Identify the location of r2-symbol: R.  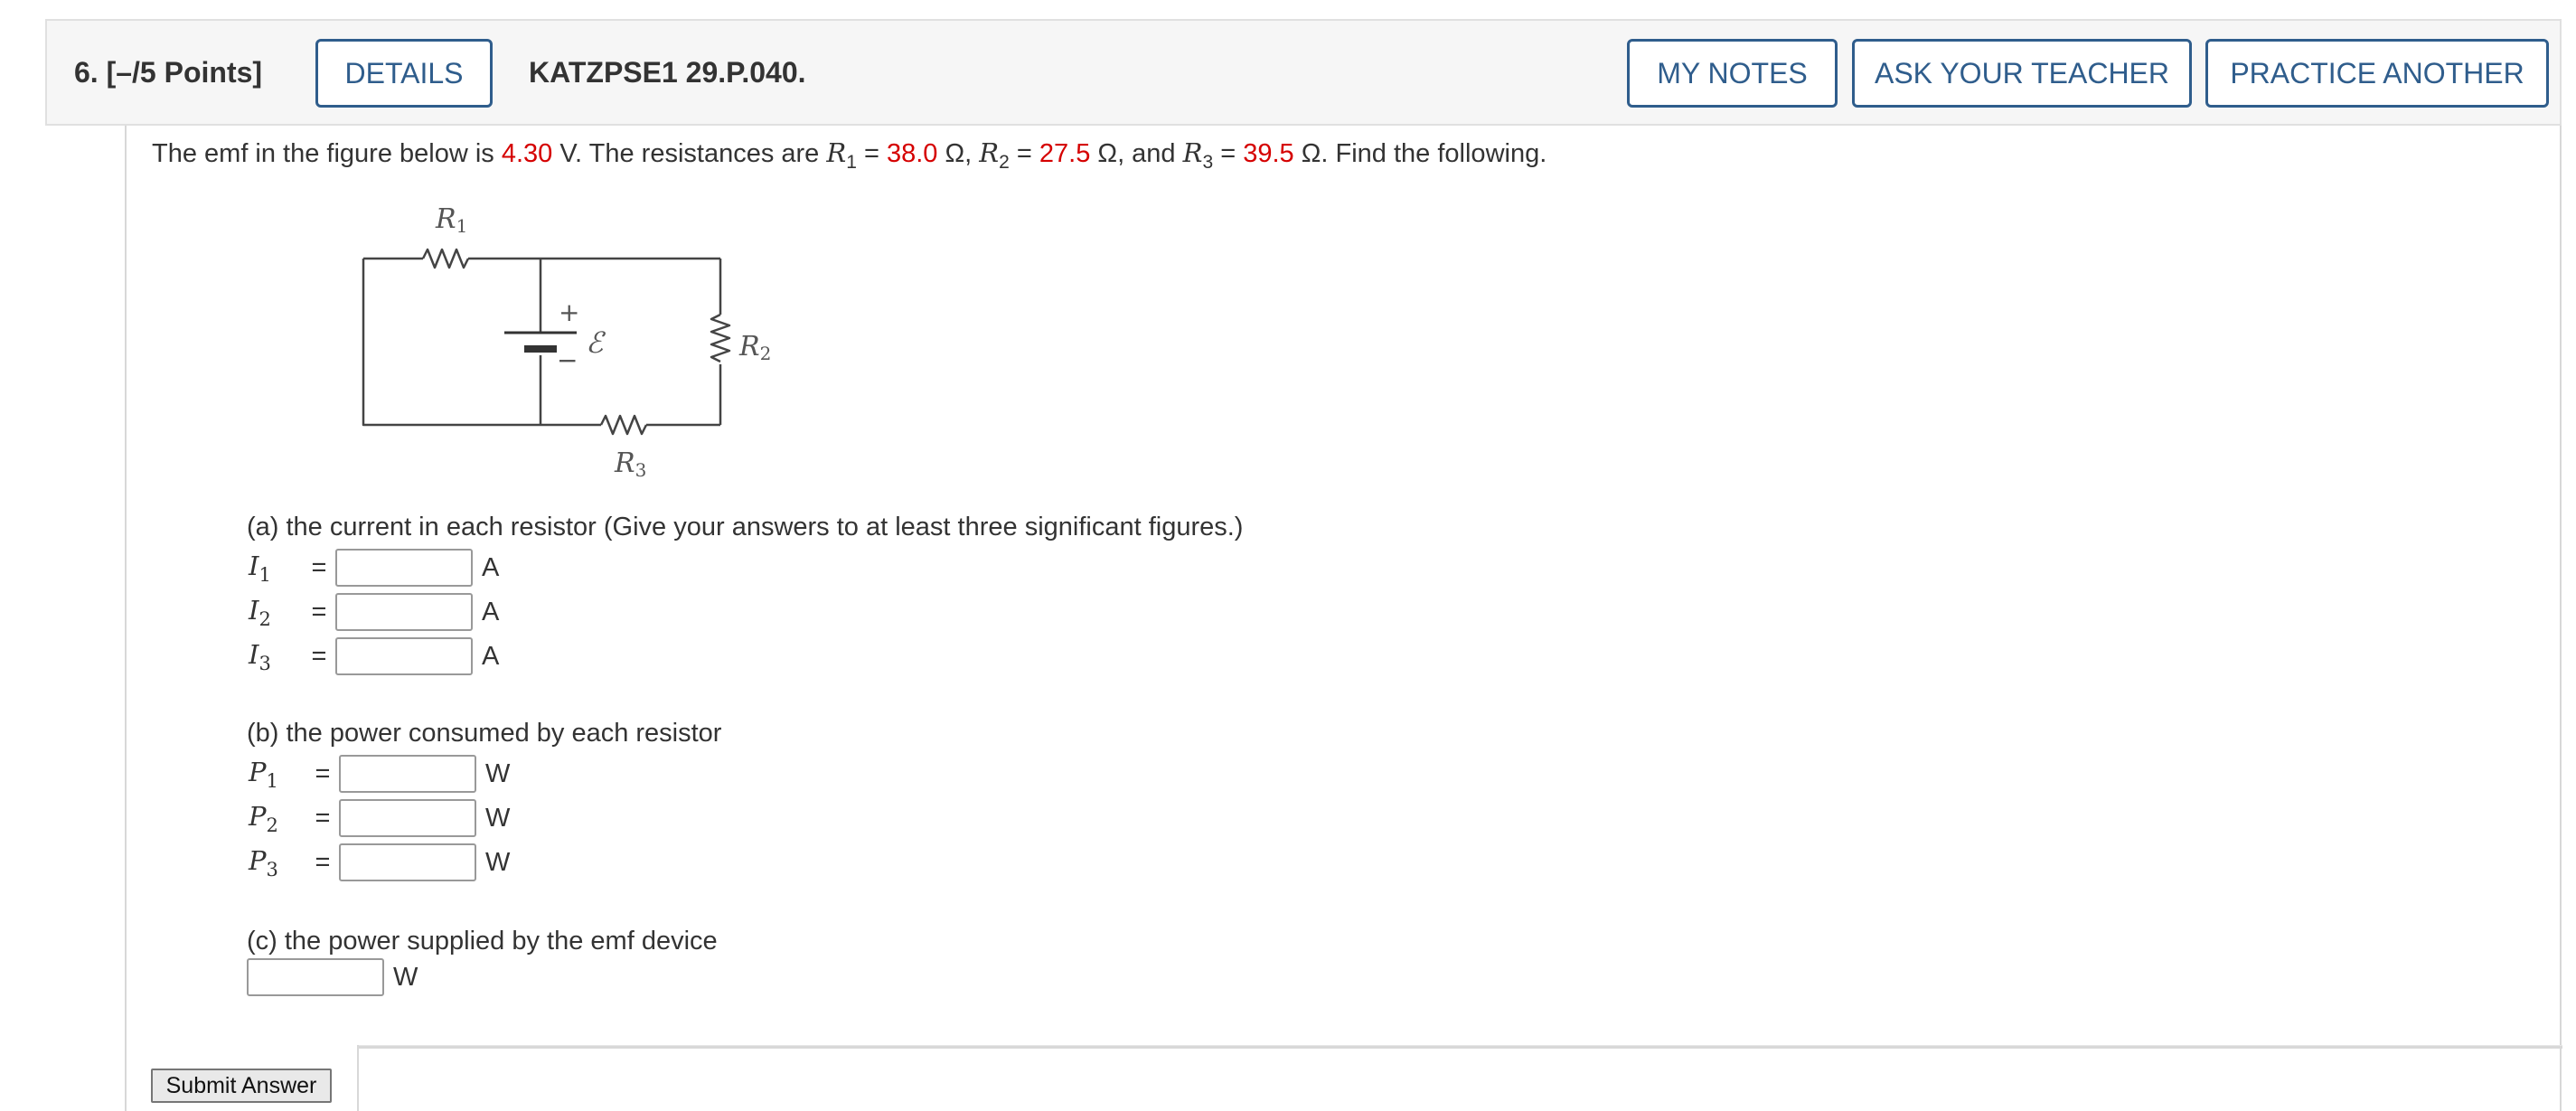
(989, 152).